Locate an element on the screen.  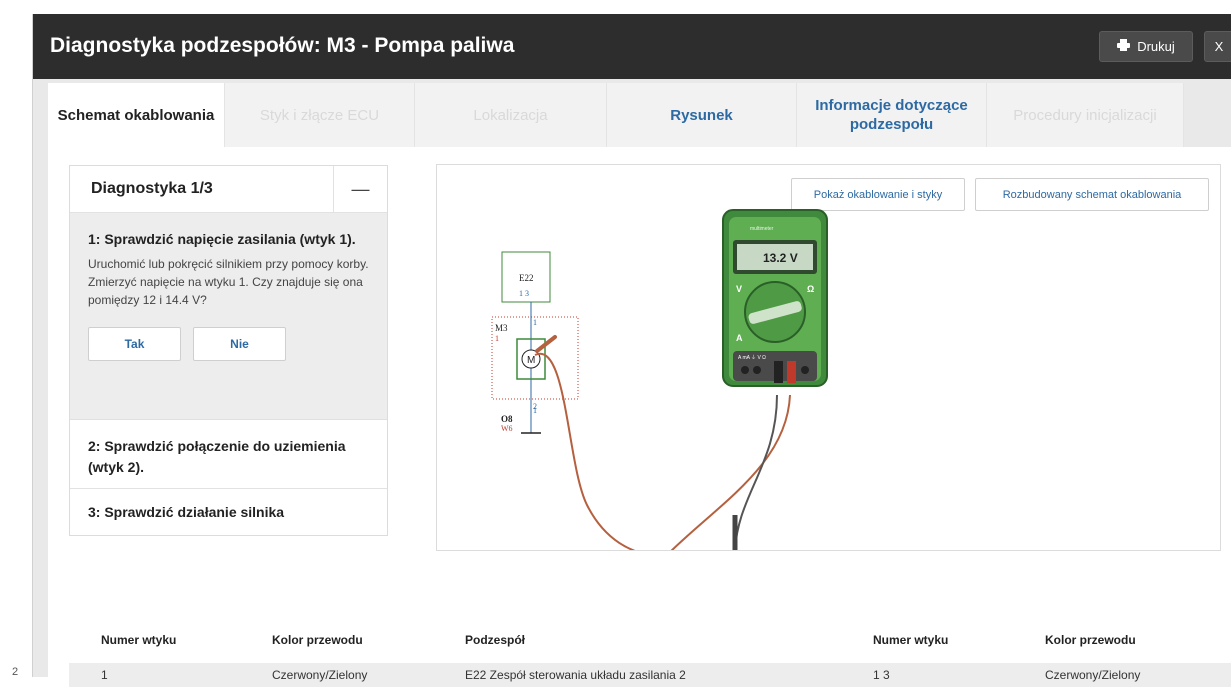
e22-box is located at coordinates (526, 277).